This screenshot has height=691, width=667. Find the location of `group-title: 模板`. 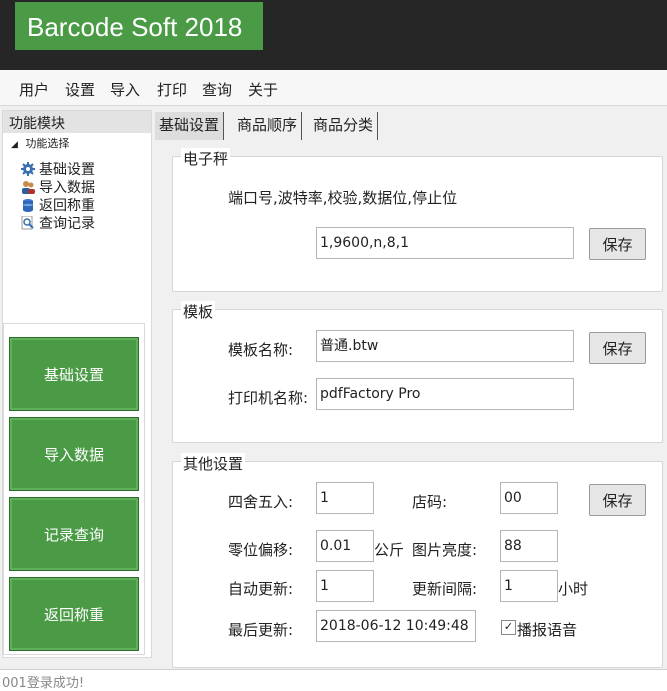

group-title: 模板 is located at coordinates (198, 311).